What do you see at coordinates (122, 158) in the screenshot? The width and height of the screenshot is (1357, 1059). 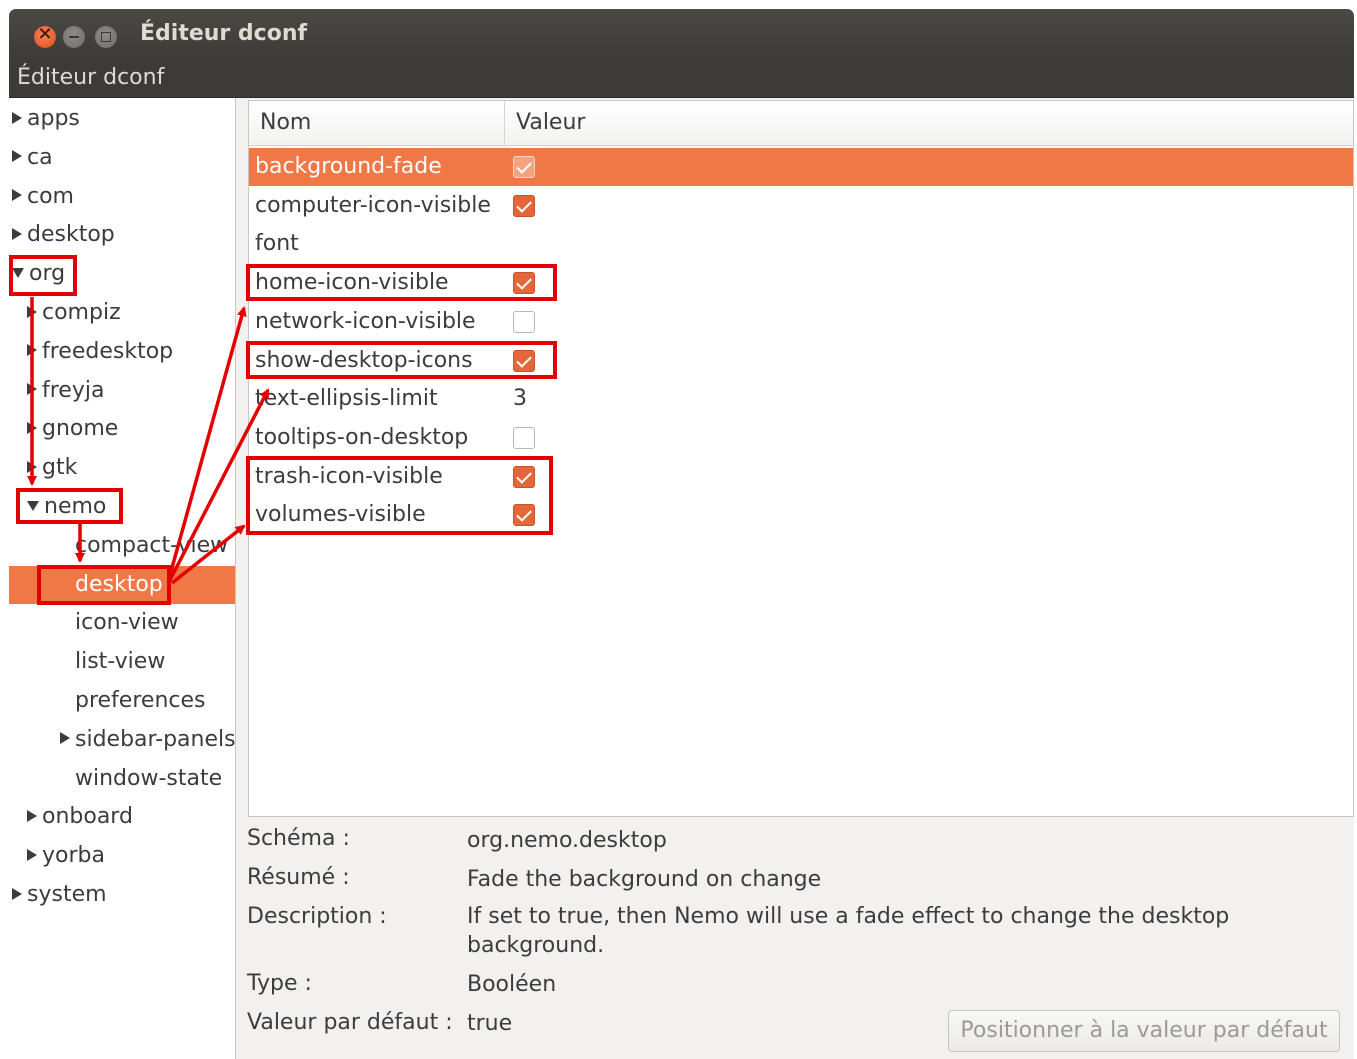 I see `tree-item-ca: ca` at bounding box center [122, 158].